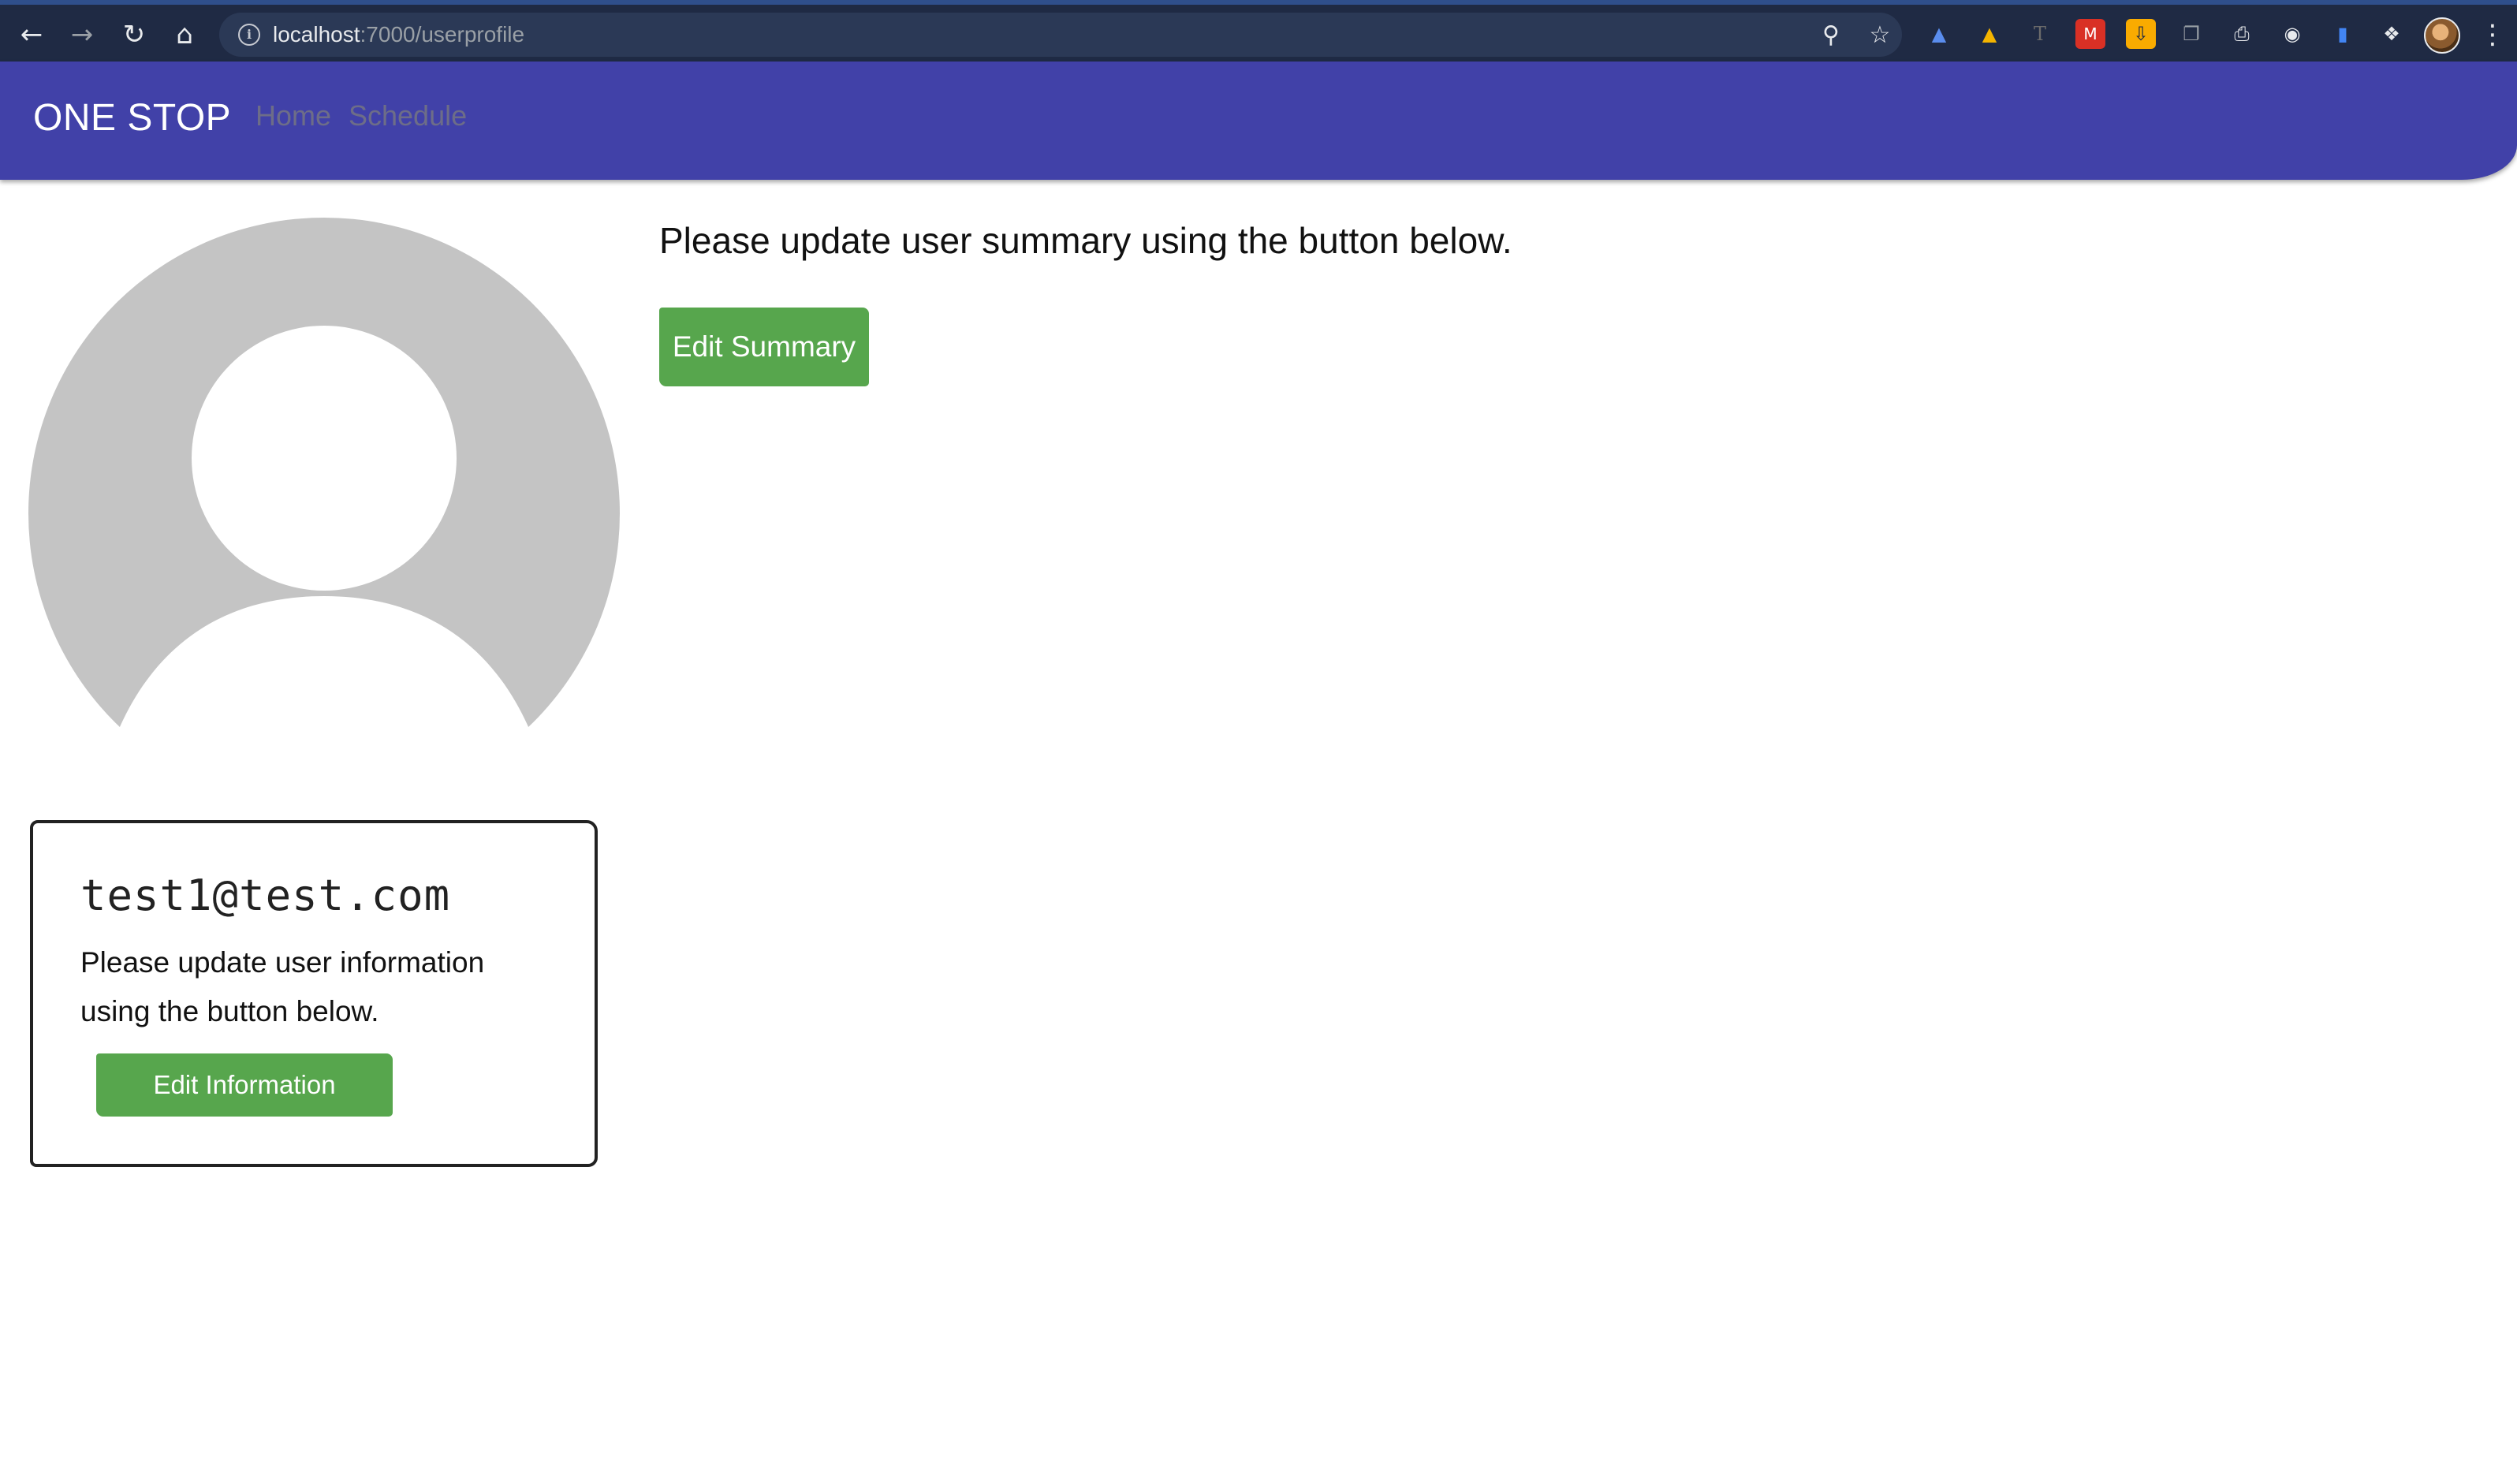 This screenshot has height=1484, width=2517. I want to click on nav-link-schedule: Schedule, so click(408, 115).